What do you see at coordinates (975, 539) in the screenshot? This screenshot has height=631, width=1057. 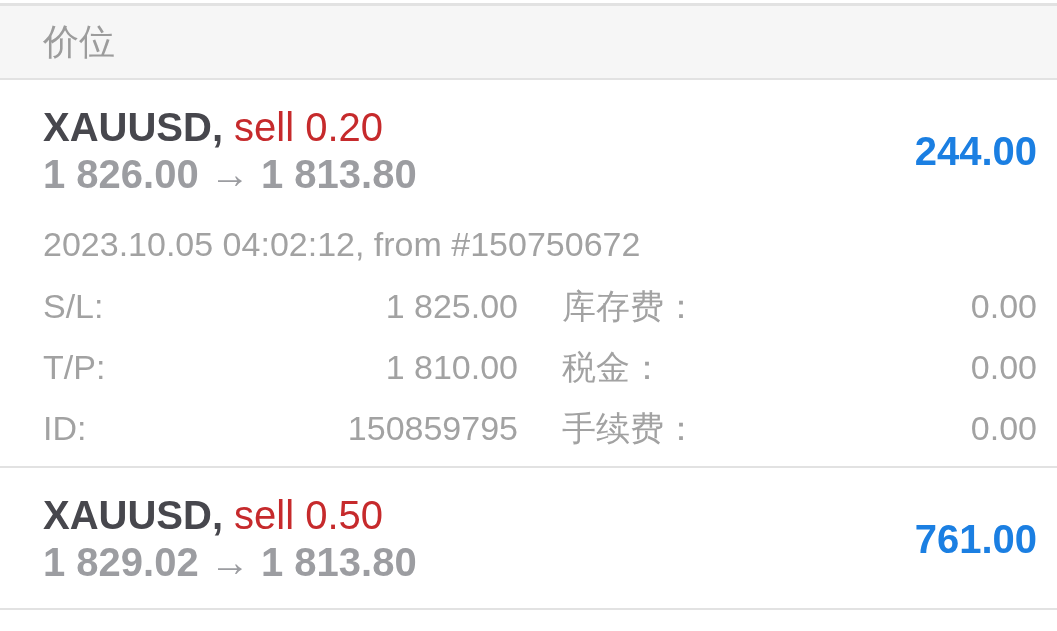 I see `profit-value: 761.00` at bounding box center [975, 539].